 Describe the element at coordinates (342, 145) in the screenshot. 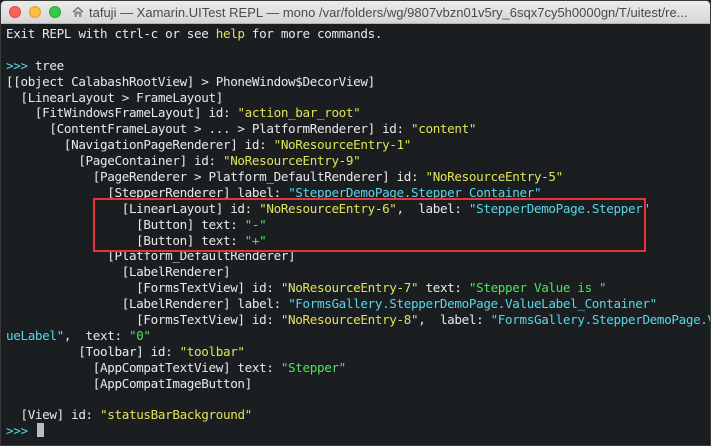

I see `tree-value: "NoResourceEntry-1"` at that location.